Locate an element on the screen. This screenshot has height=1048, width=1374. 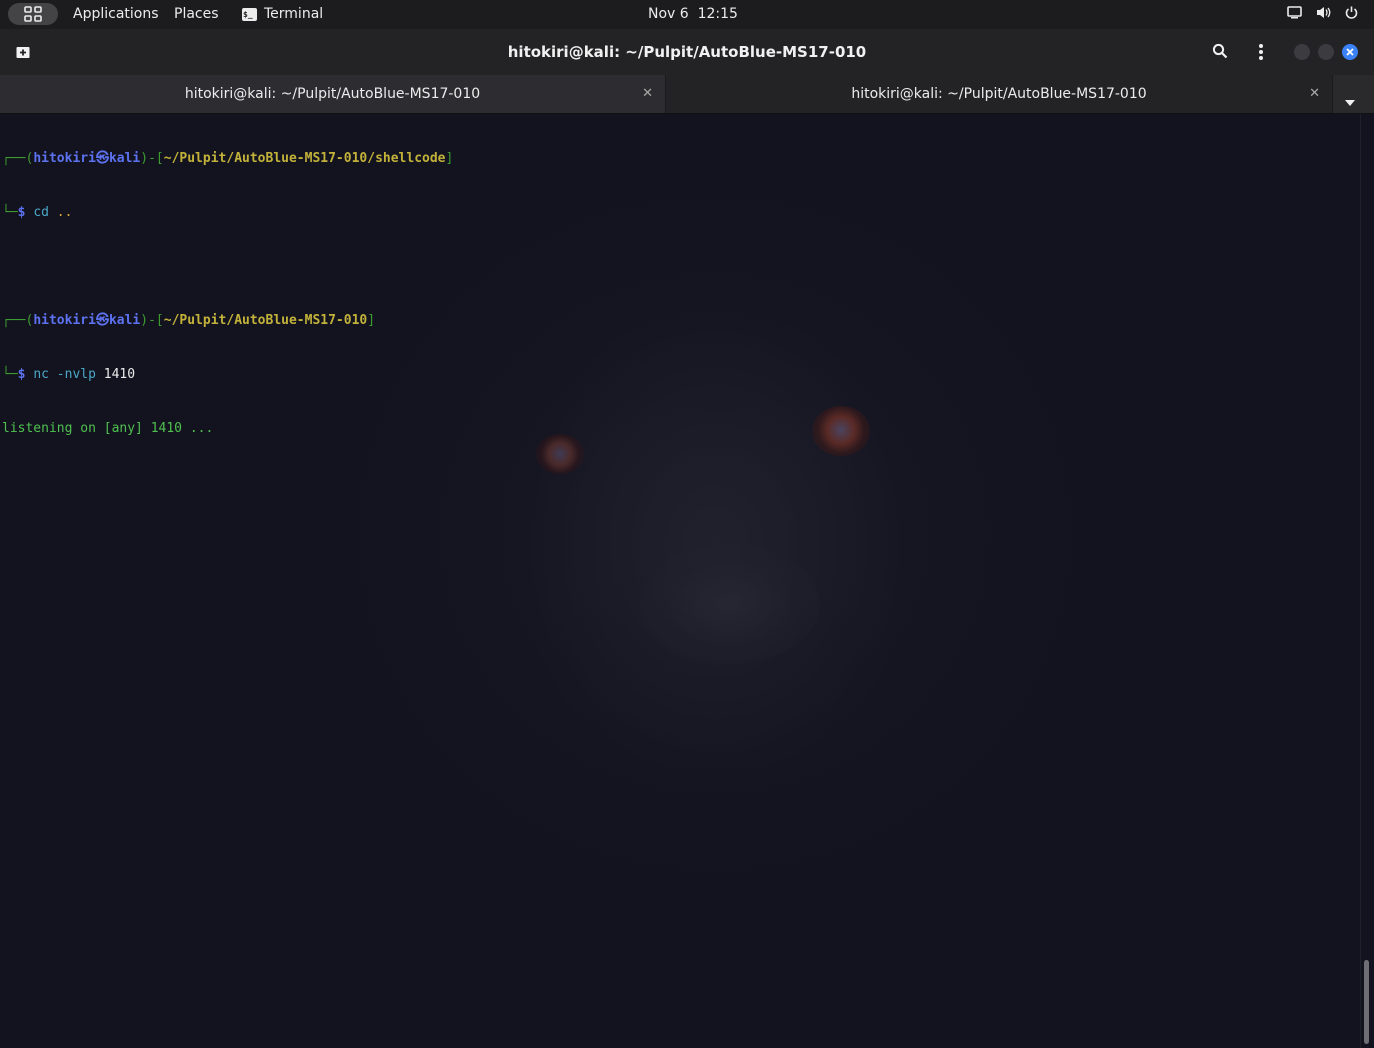
terminal-scrollbar is located at coordinates (1367, 581).